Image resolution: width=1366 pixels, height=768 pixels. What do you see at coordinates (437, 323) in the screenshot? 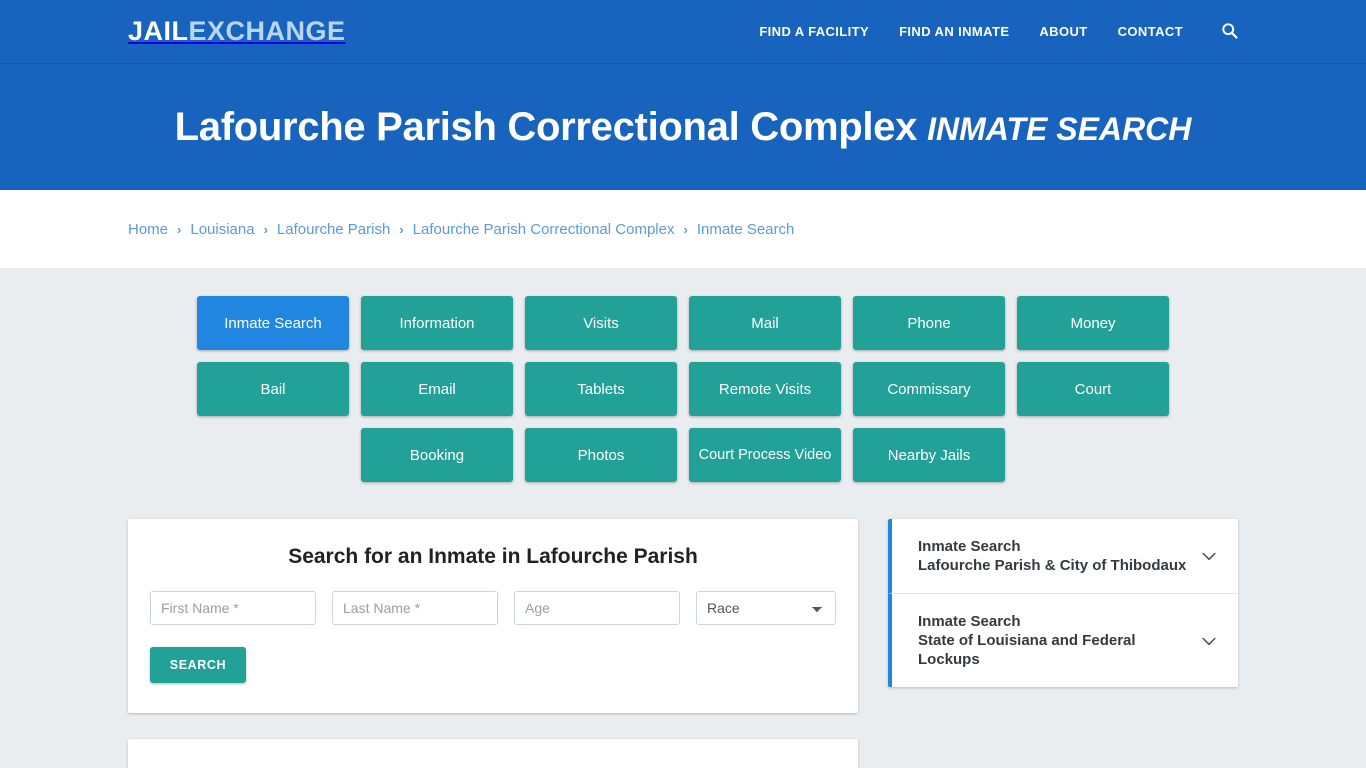
I see `tab-information: Information` at bounding box center [437, 323].